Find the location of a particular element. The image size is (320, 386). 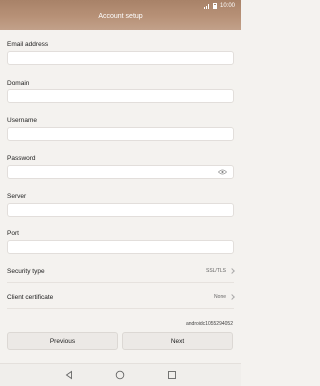

signal-icon is located at coordinates (206, 6).